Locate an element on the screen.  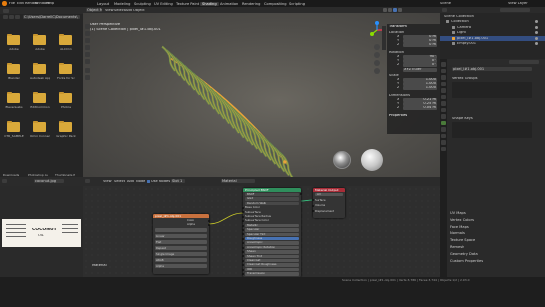
principled-input: Roughness is located at coordinates (272, 239).